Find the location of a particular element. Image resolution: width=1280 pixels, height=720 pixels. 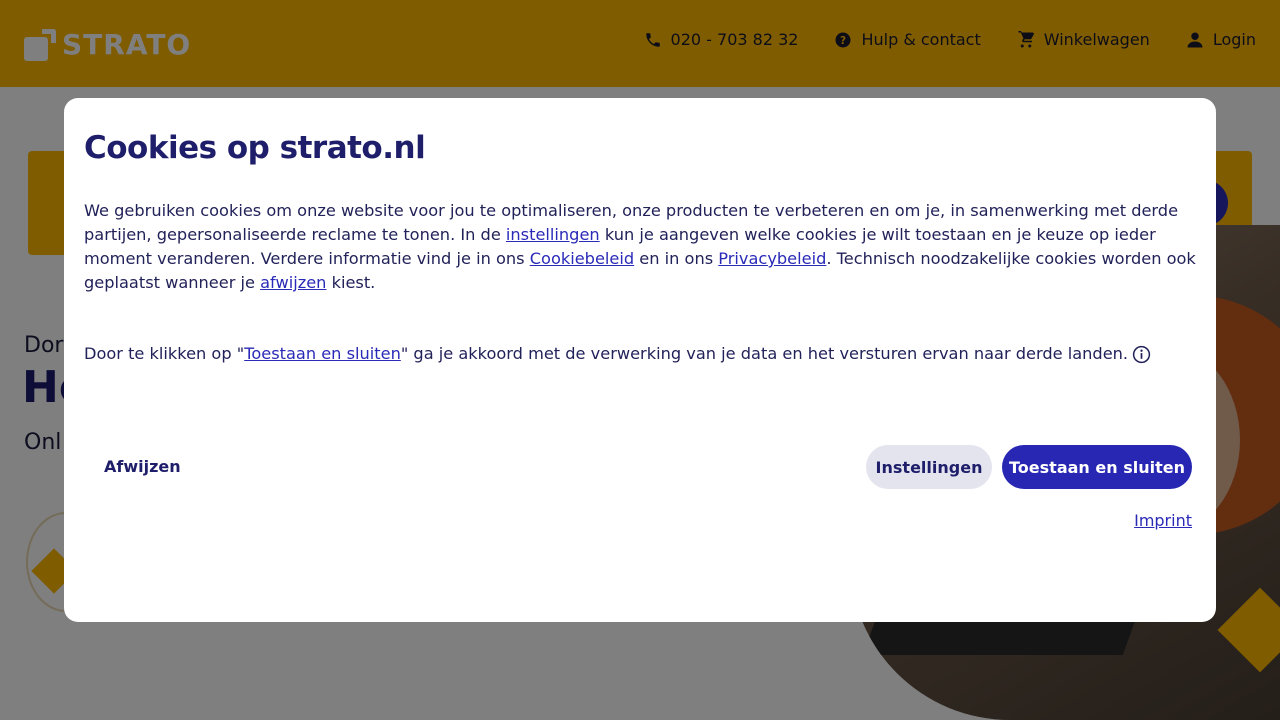

body-text: en in ons is located at coordinates (676, 258).